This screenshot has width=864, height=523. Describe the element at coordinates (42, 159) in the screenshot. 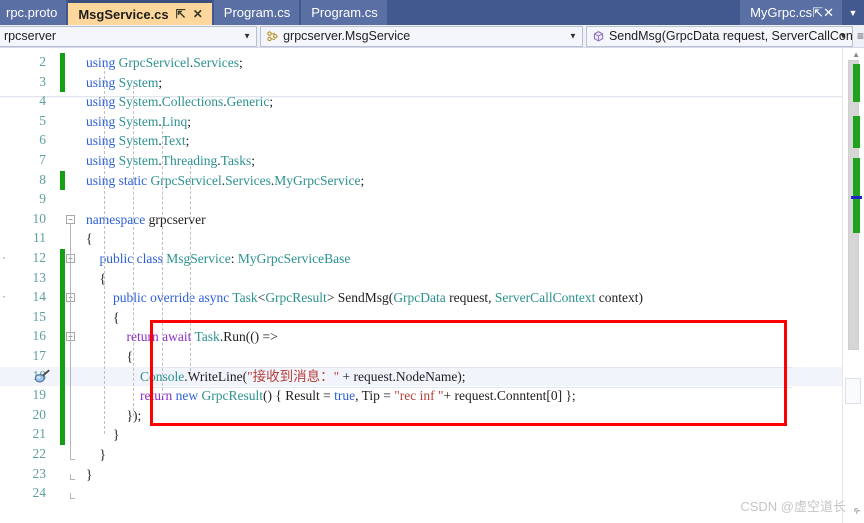

I see `line-number: 7` at that location.